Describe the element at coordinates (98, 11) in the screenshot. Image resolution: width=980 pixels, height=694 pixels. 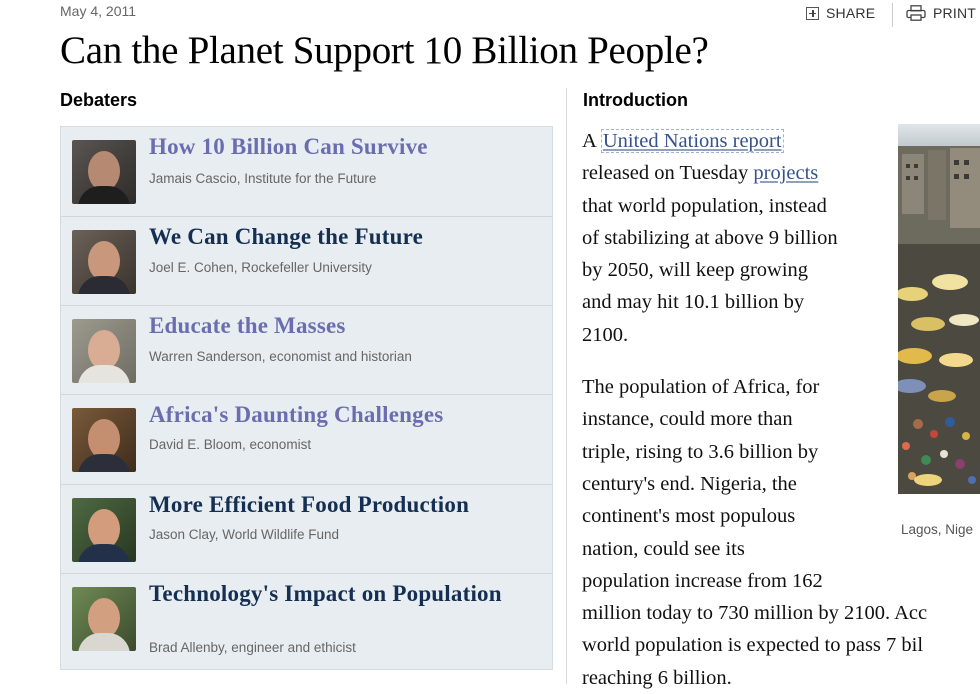
I see `article-date: May 4, 2011` at that location.